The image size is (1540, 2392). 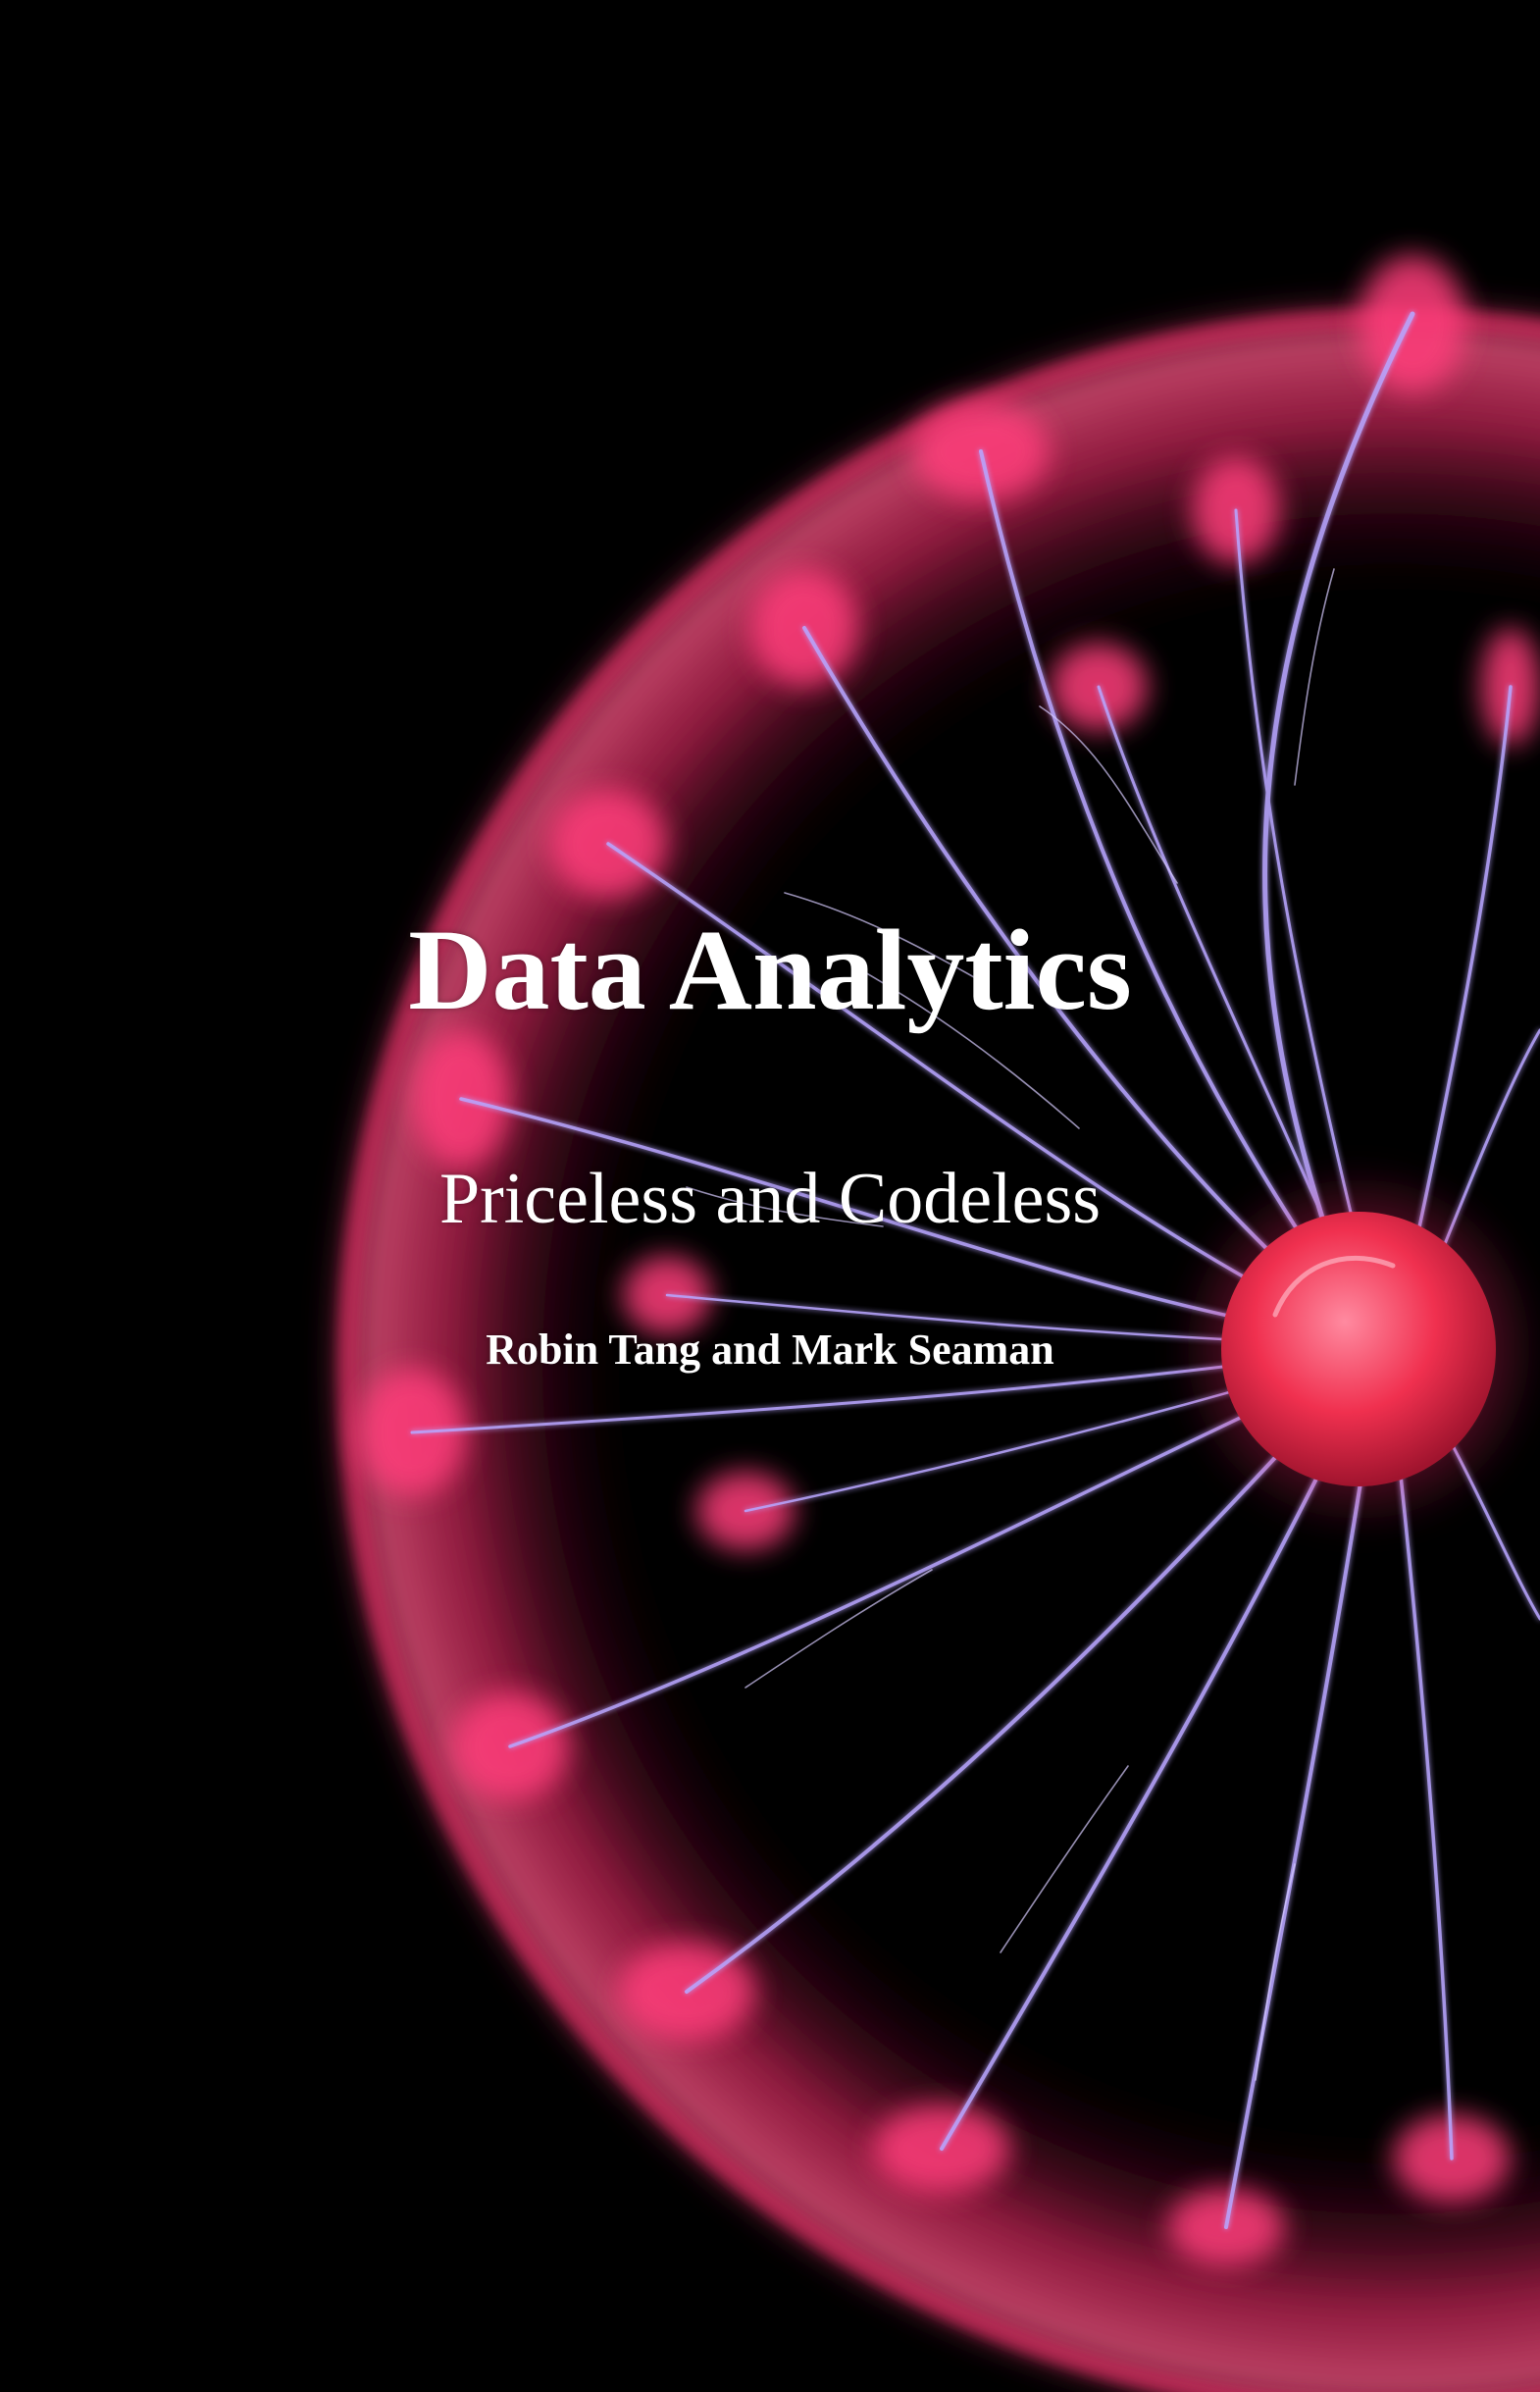 I want to click on plasma-core, so click(x=1358, y=1349).